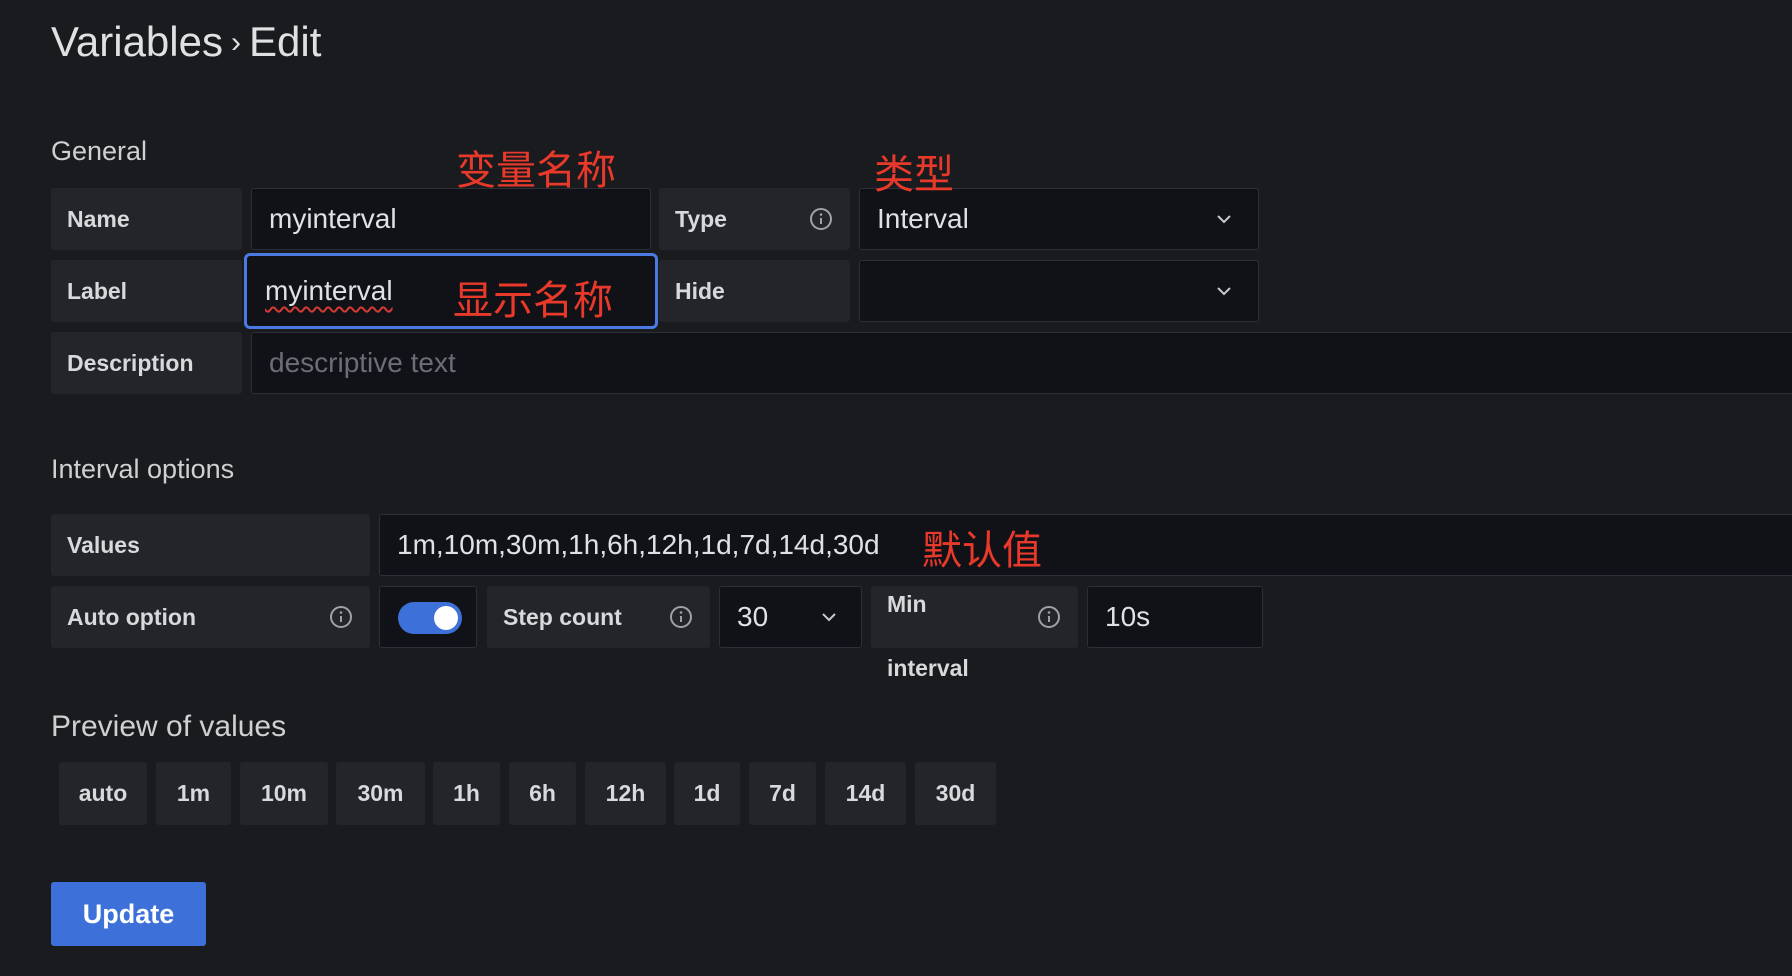 The width and height of the screenshot is (1792, 976). What do you see at coordinates (955, 793) in the screenshot?
I see `preview-chip: 30d` at bounding box center [955, 793].